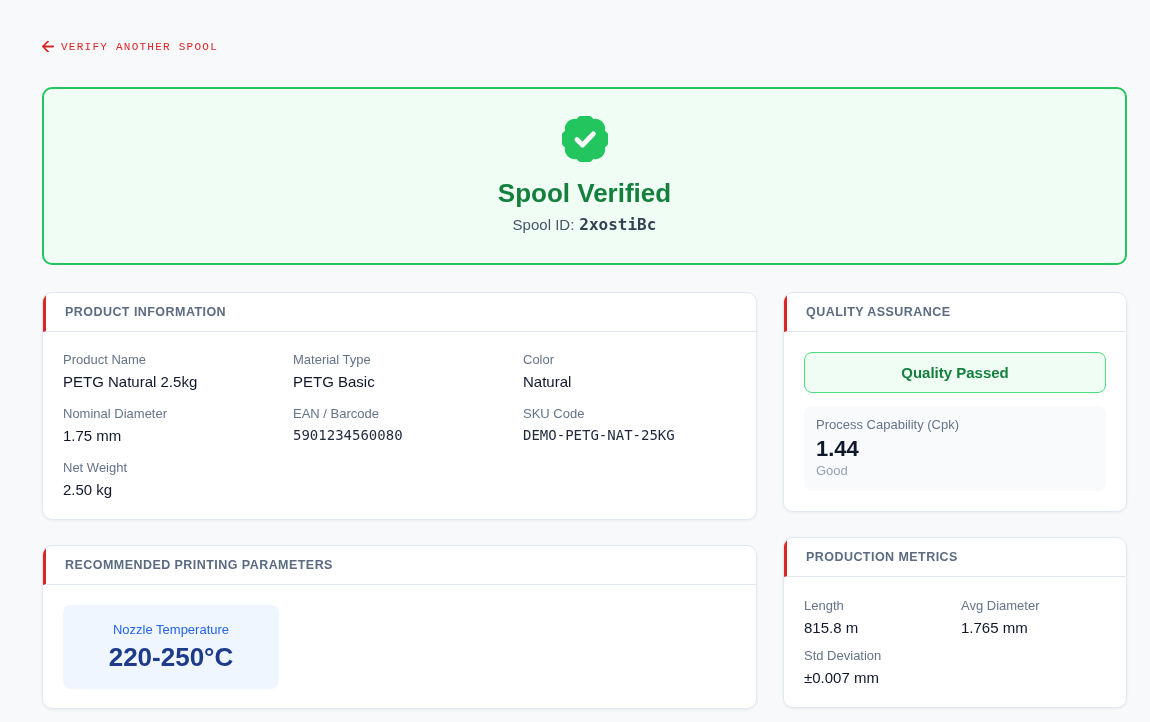 The image size is (1150, 722). Describe the element at coordinates (543, 225) in the screenshot. I see `spool-id-label: Spool ID:` at that location.